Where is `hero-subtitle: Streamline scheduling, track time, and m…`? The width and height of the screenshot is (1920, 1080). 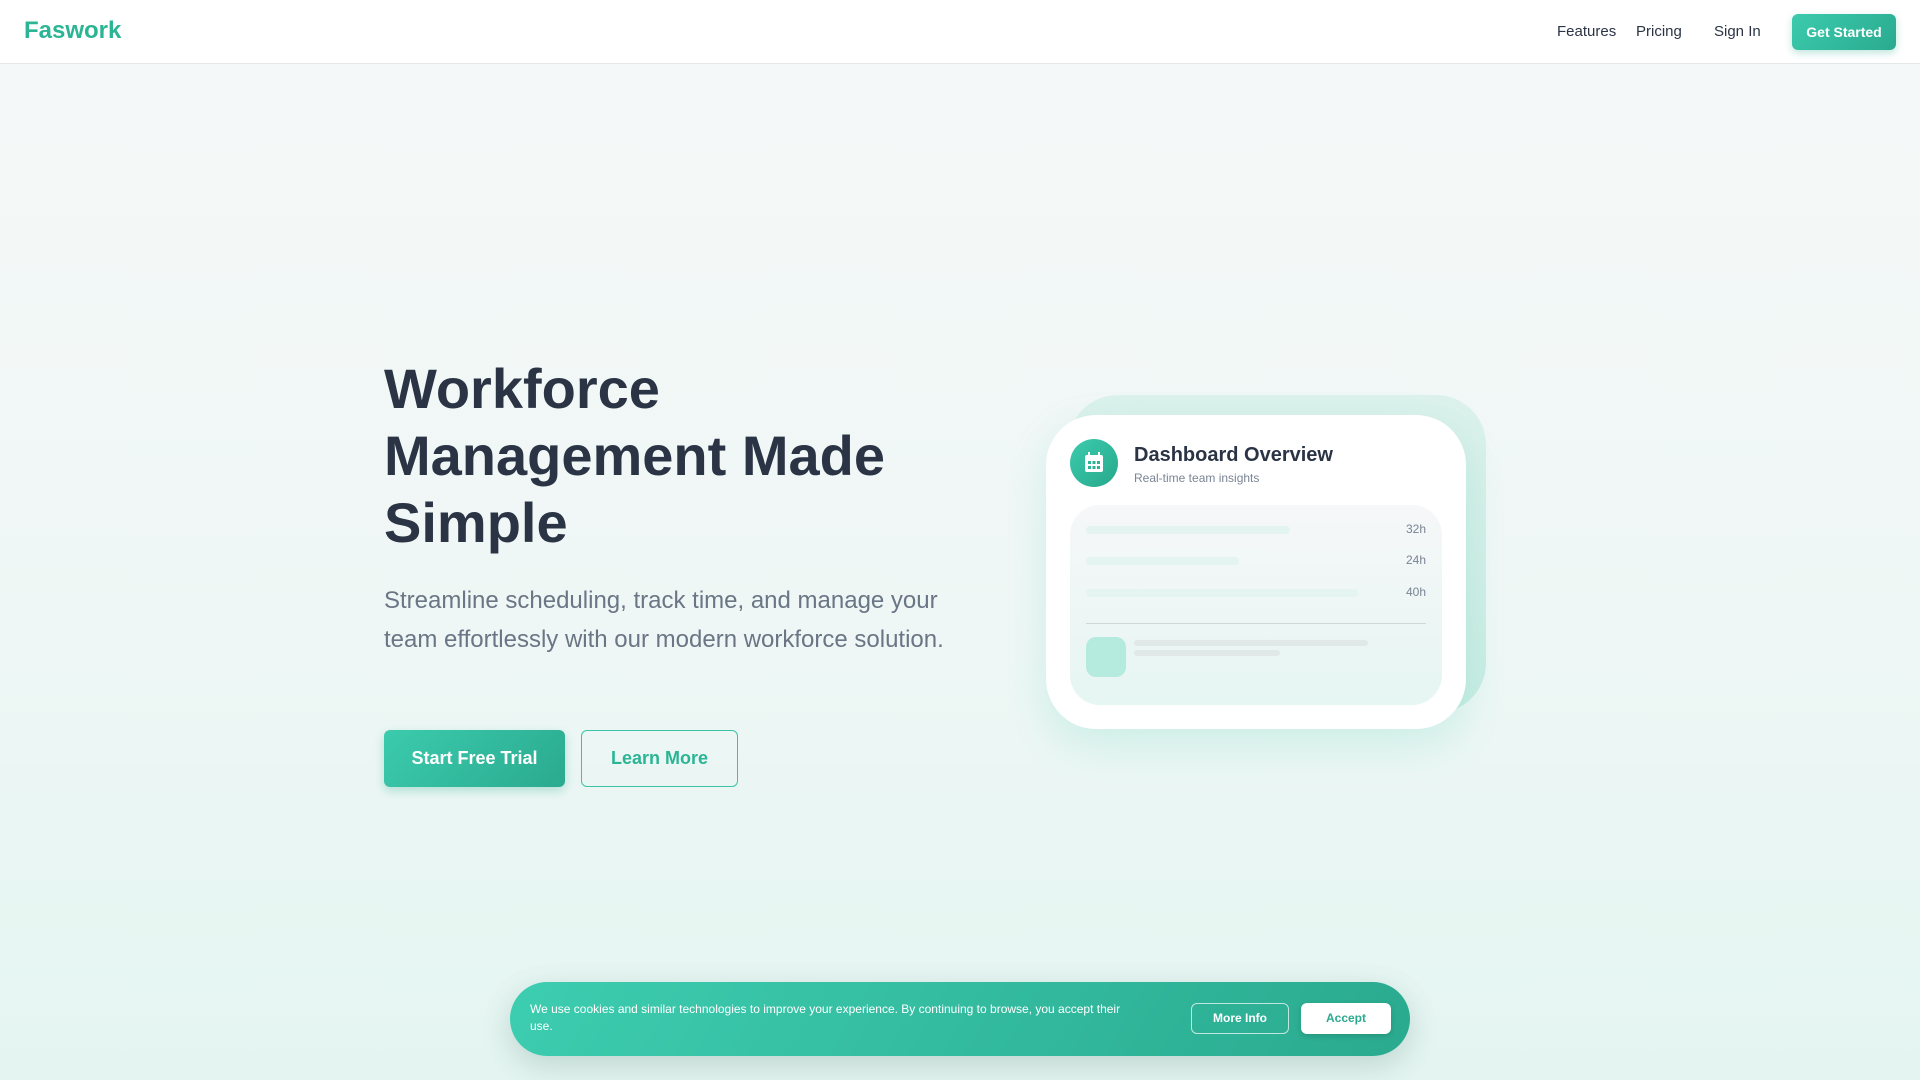
hero-subtitle: Streamline scheduling, track time, and m… is located at coordinates (664, 620).